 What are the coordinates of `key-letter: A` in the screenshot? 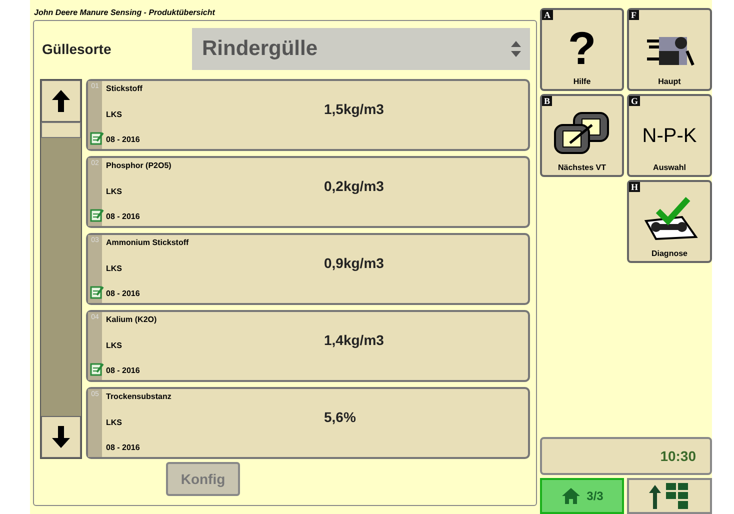 It's located at (547, 15).